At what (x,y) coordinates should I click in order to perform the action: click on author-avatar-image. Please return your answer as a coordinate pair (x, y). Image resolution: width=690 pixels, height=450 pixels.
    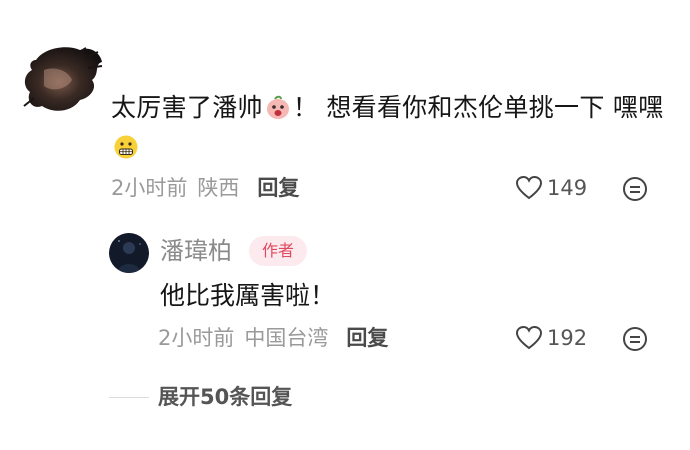
    Looking at the image, I should click on (129, 253).